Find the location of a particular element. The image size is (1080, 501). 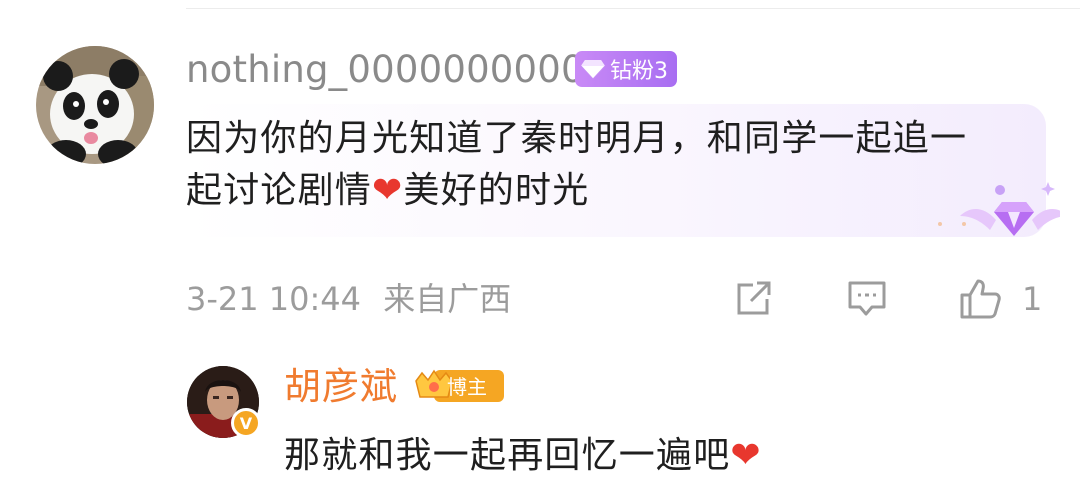

fan-badge-label: 钻粉3 is located at coordinates (639, 71).